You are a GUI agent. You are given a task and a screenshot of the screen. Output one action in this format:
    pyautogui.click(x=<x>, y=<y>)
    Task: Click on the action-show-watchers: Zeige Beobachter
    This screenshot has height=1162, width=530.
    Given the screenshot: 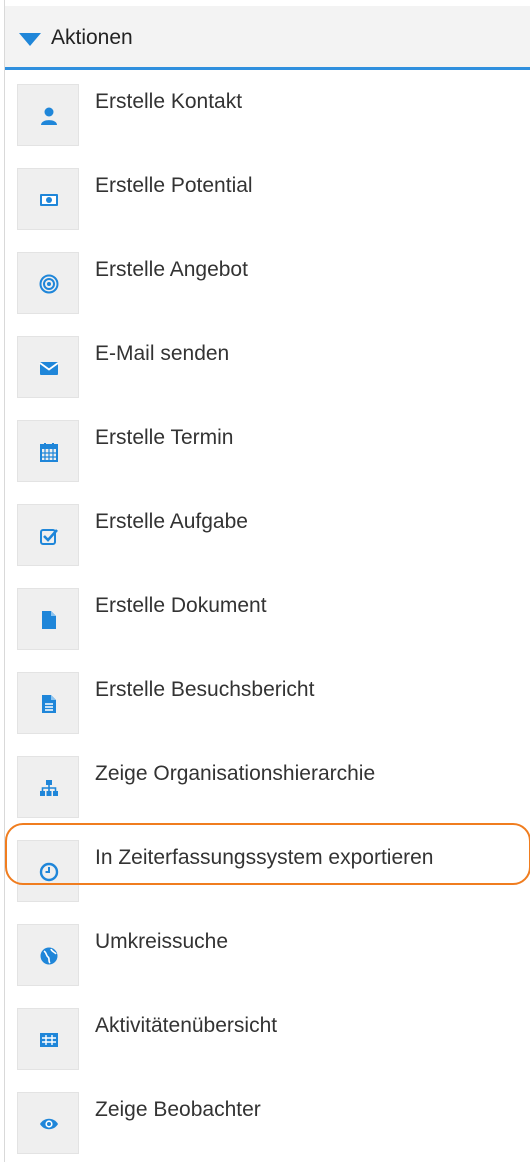 What is the action you would take?
    pyautogui.click(x=267, y=1124)
    